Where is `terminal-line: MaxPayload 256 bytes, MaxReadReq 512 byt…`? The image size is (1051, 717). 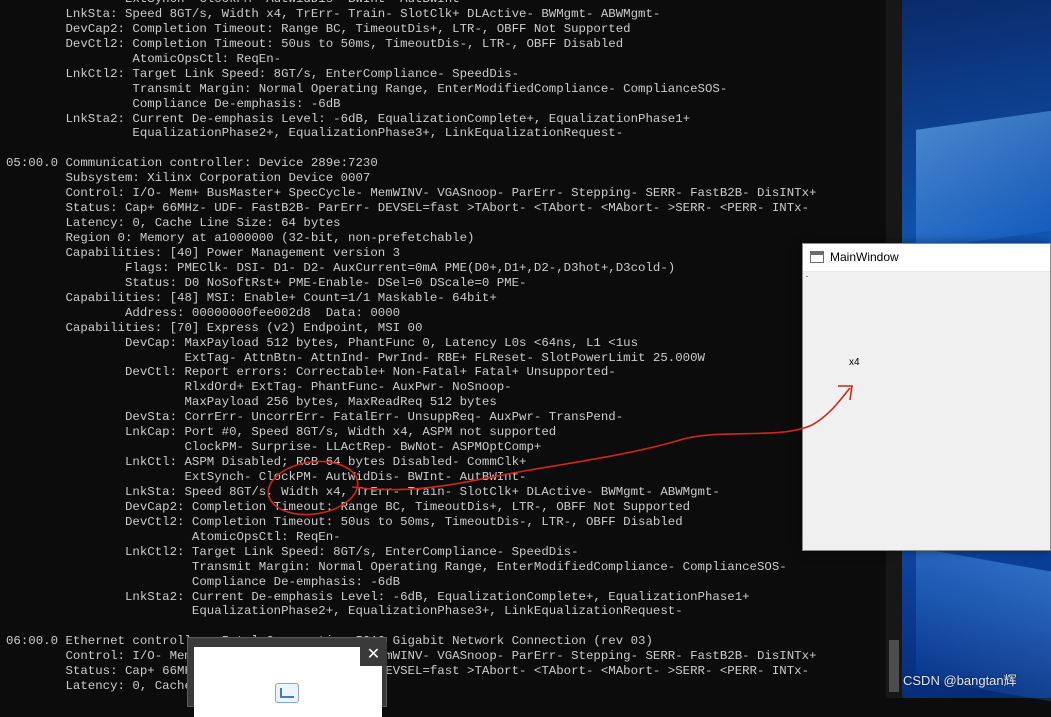 terminal-line: MaxPayload 256 bytes, MaxReadReq 512 byt… is located at coordinates (251, 402).